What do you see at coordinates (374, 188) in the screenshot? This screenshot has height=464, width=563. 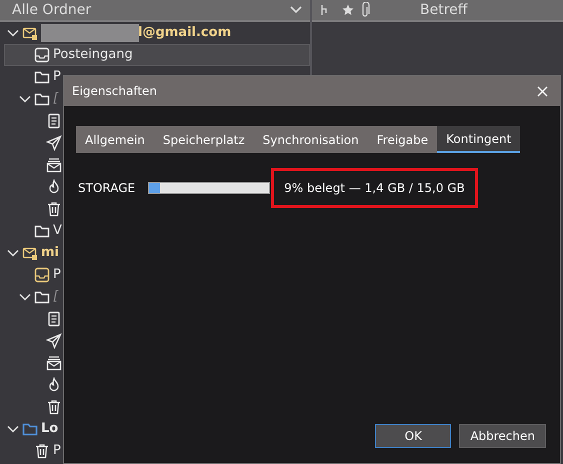 I see `quota-reading: 9% belegt — 1,4 GB / 15,0 GB` at bounding box center [374, 188].